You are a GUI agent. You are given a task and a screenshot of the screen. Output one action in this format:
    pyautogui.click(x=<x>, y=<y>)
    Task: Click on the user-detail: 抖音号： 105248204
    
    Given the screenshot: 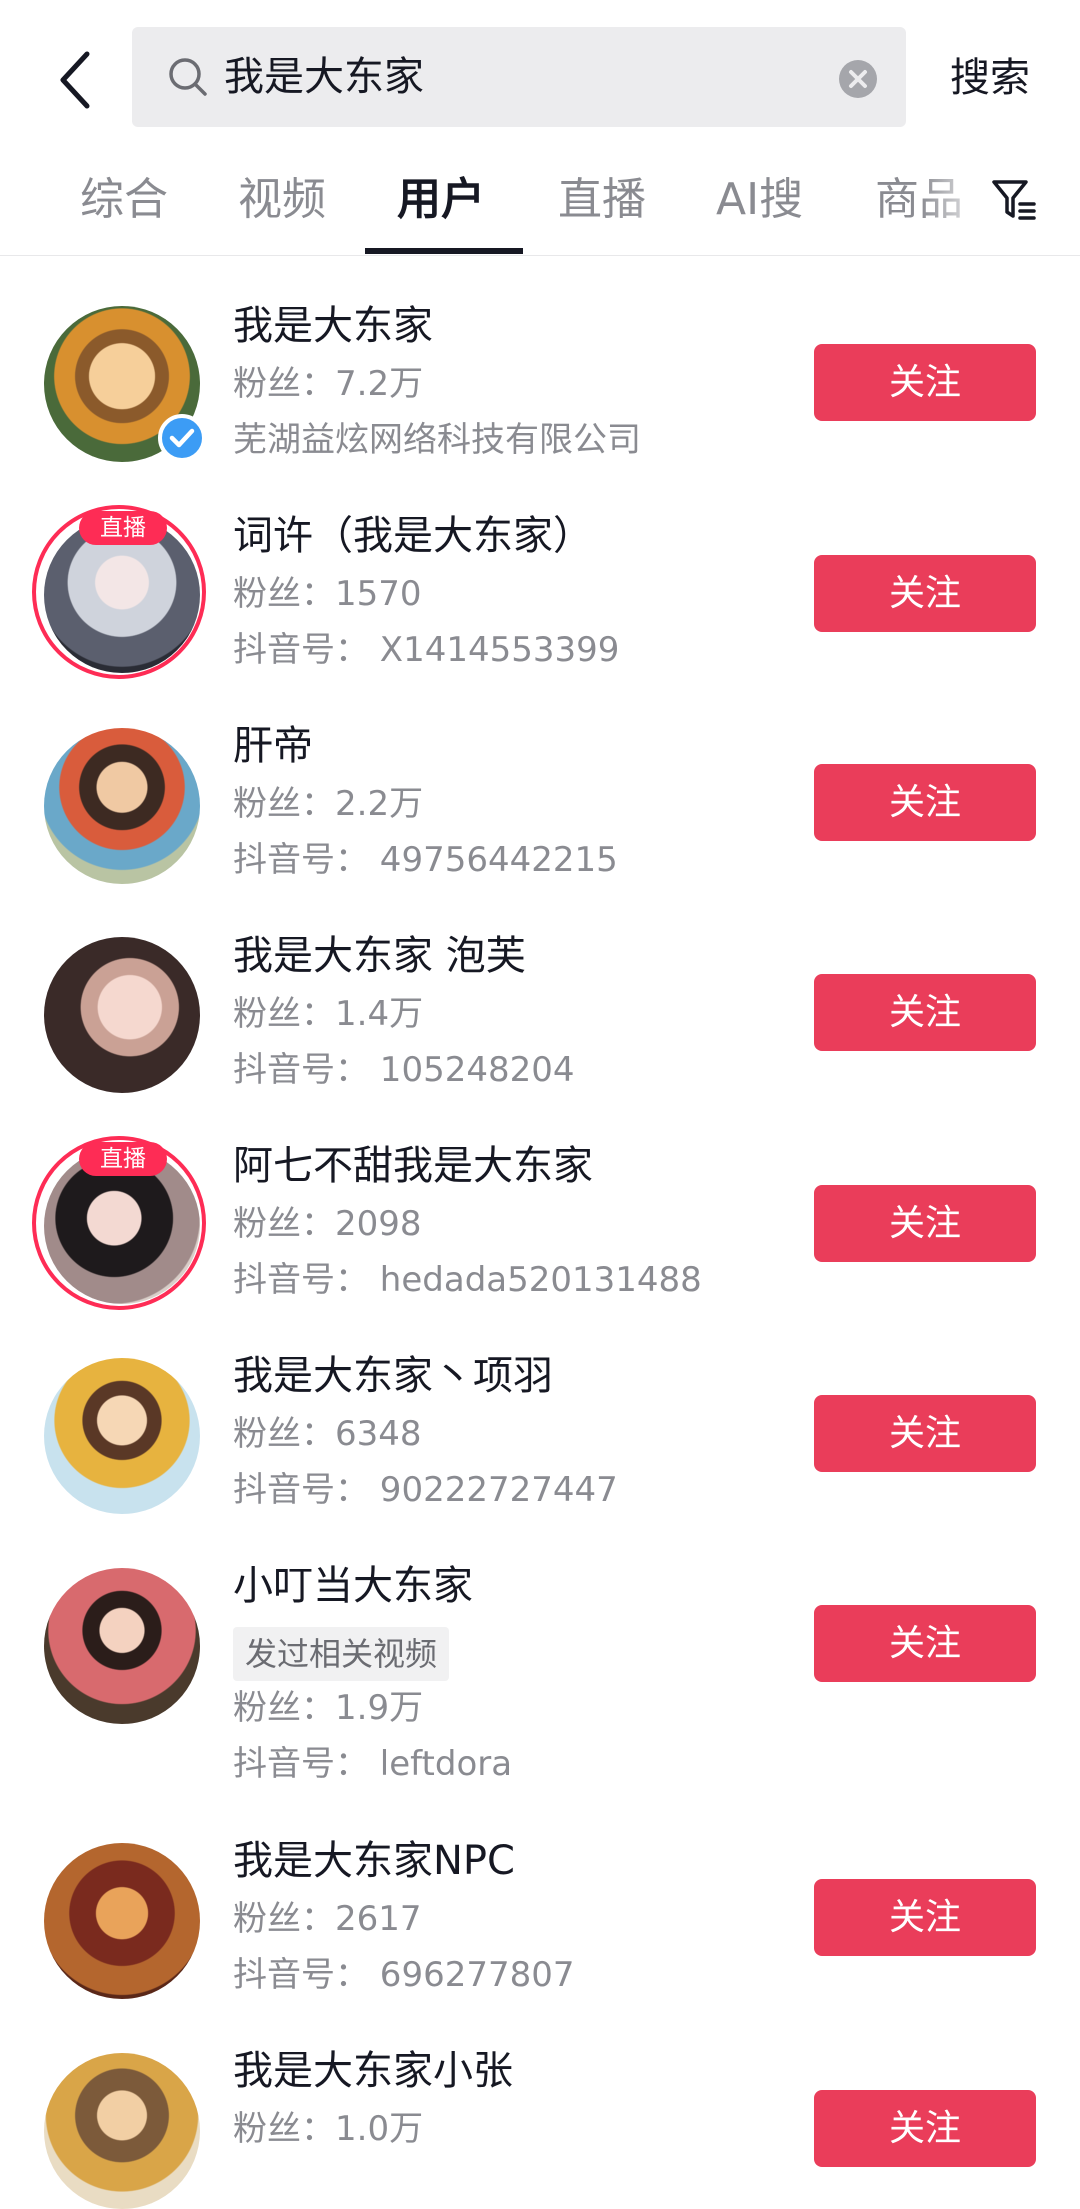 What is the action you would take?
    pyautogui.click(x=404, y=1070)
    